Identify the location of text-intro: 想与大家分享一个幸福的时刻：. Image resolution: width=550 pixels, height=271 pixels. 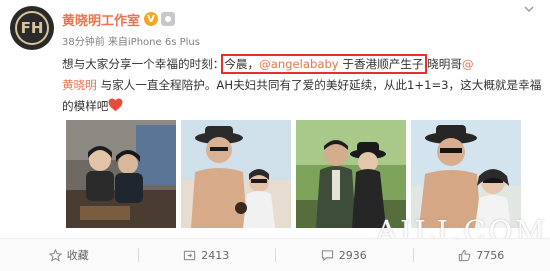
(143, 64).